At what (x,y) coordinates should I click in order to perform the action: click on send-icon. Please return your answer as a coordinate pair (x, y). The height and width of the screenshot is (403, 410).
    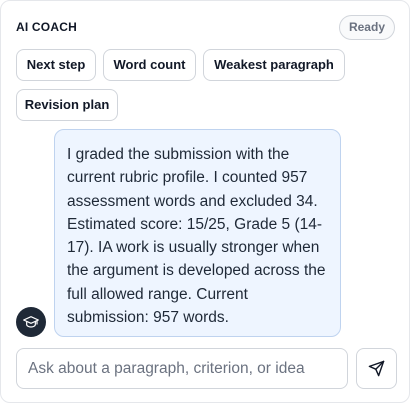
    Looking at the image, I should click on (376, 368).